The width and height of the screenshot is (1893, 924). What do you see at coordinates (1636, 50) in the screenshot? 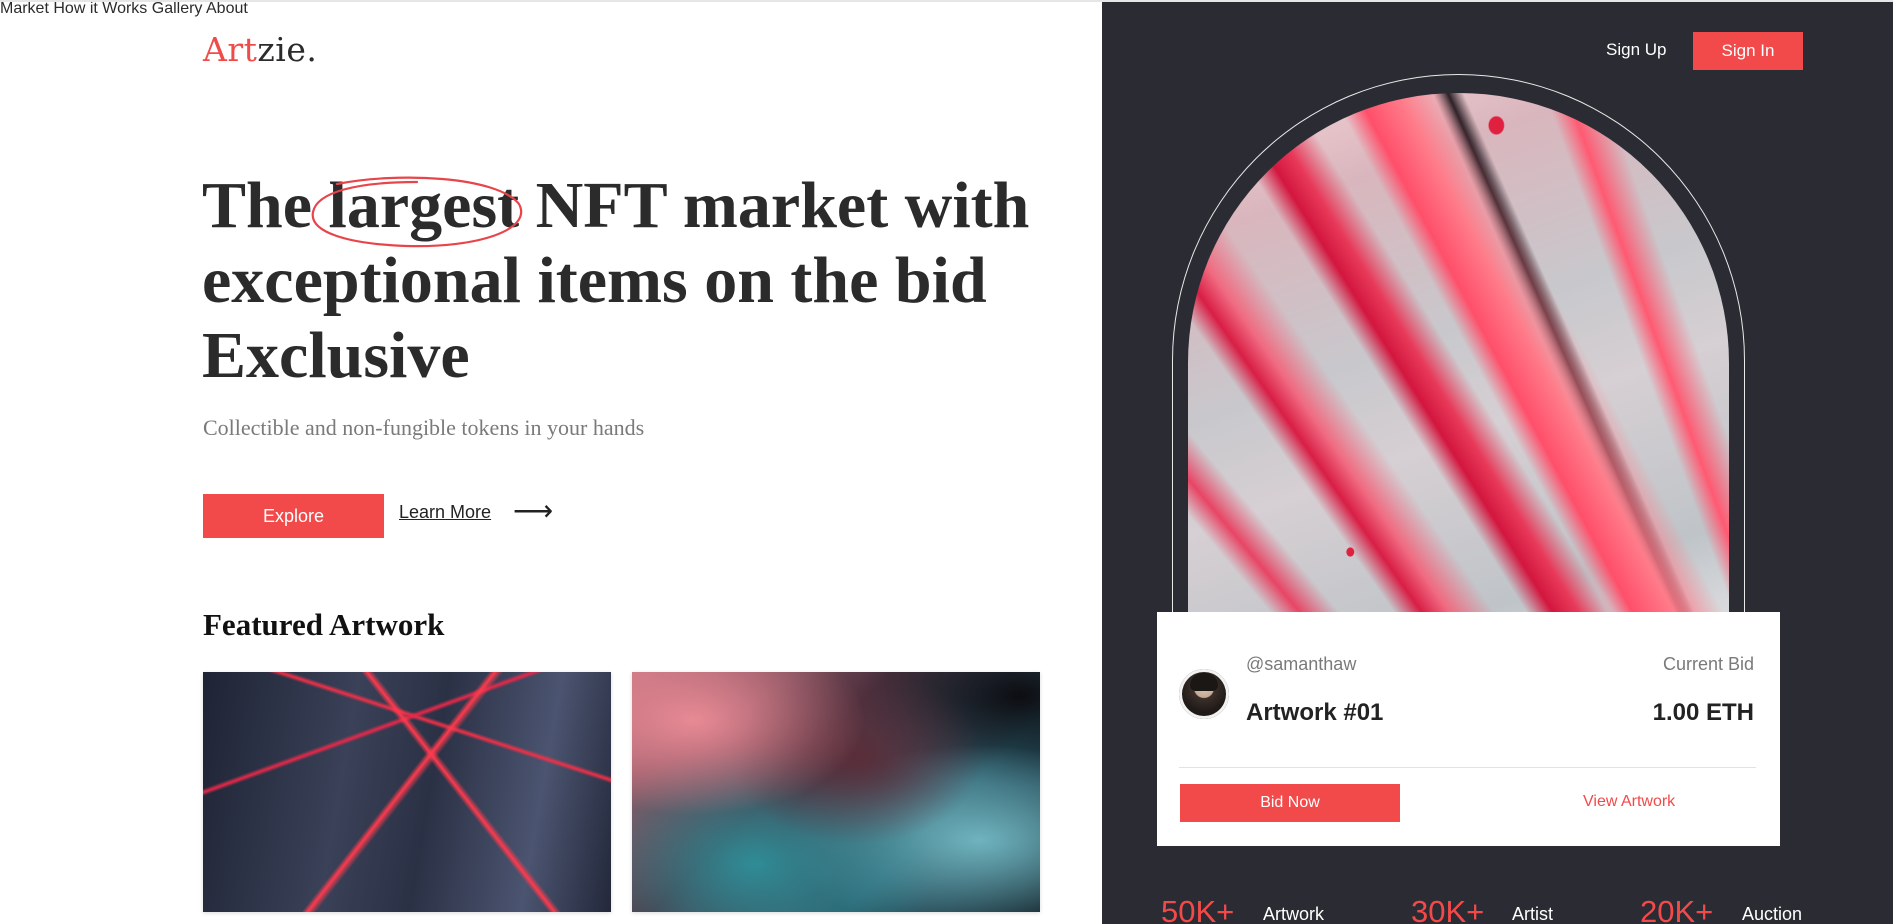
I see `sign-up-link: Sign Up` at bounding box center [1636, 50].